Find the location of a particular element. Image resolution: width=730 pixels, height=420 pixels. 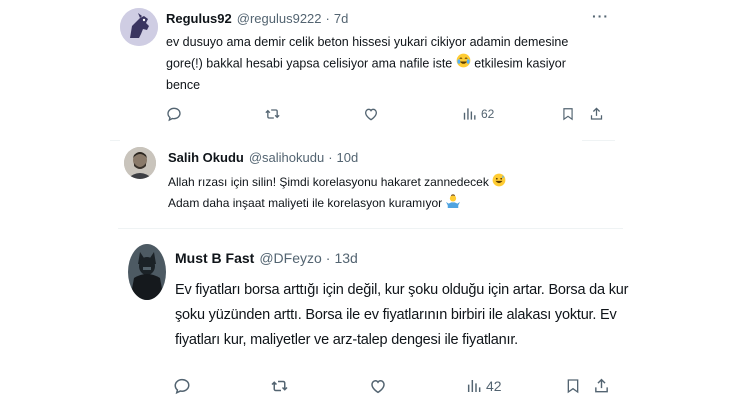

timestamp: 13d is located at coordinates (345, 258).